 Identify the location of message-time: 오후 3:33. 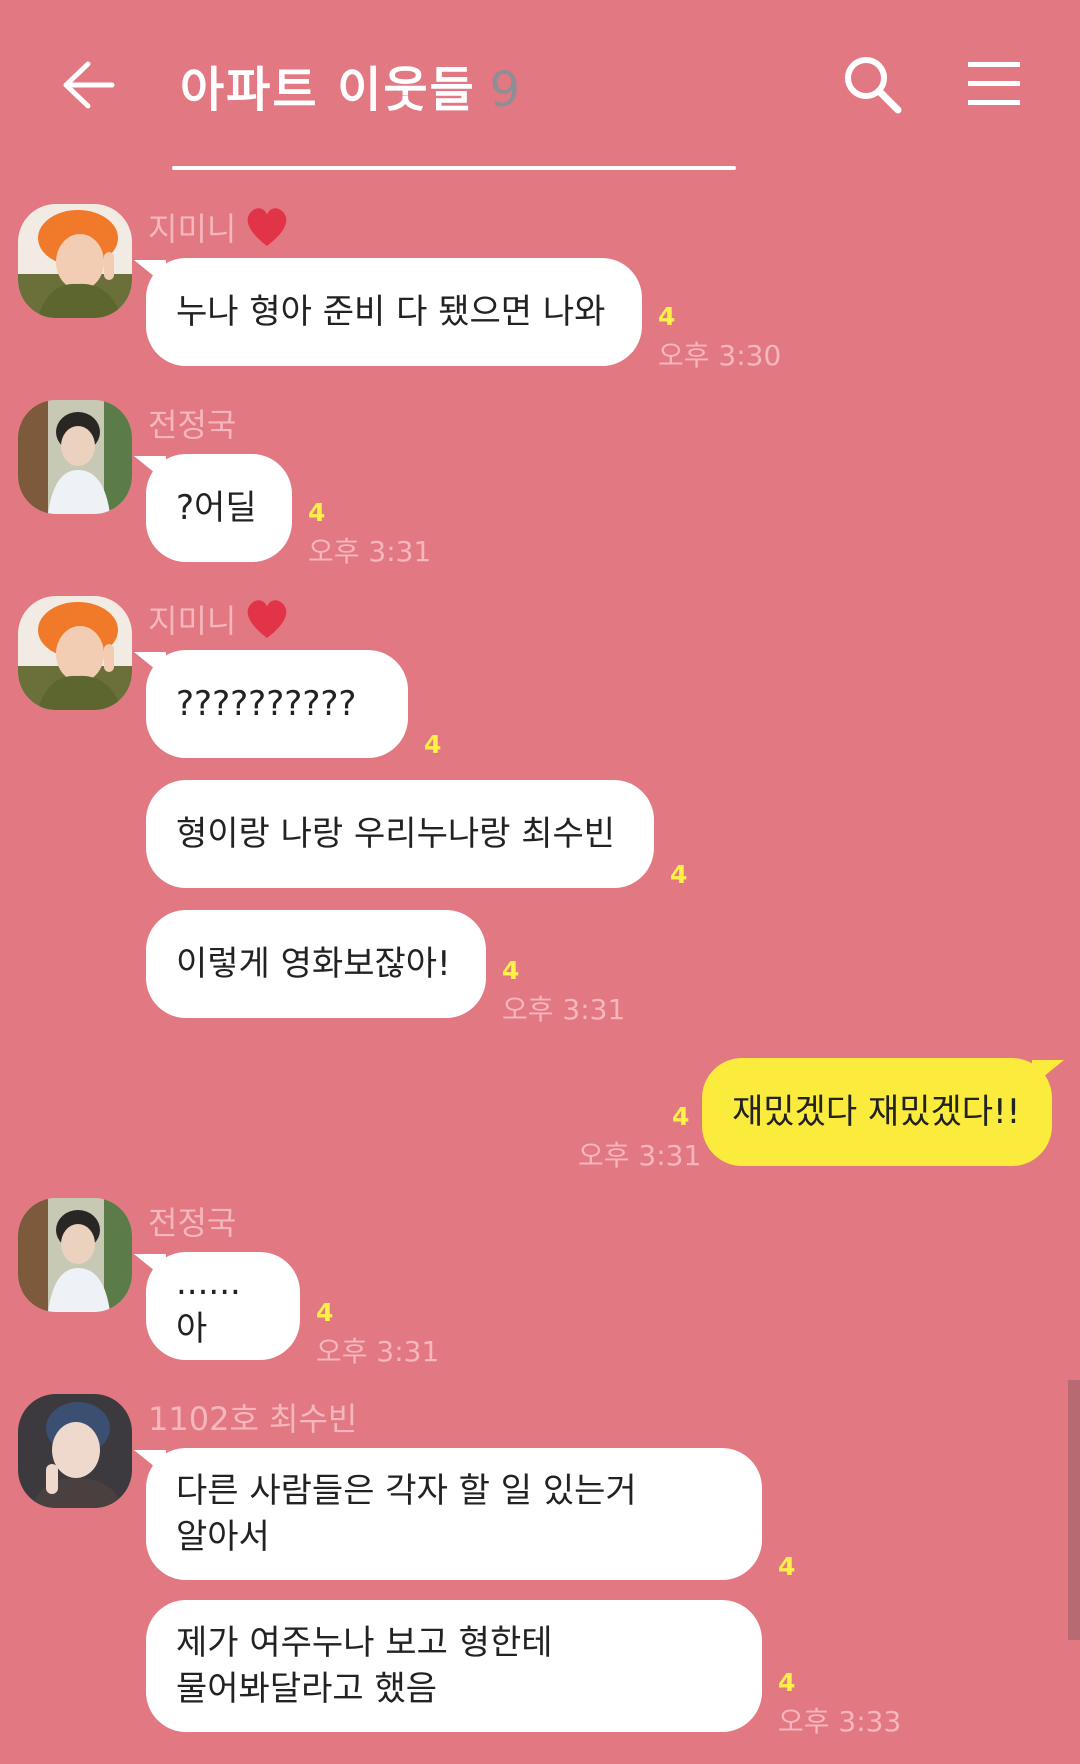
(840, 1721).